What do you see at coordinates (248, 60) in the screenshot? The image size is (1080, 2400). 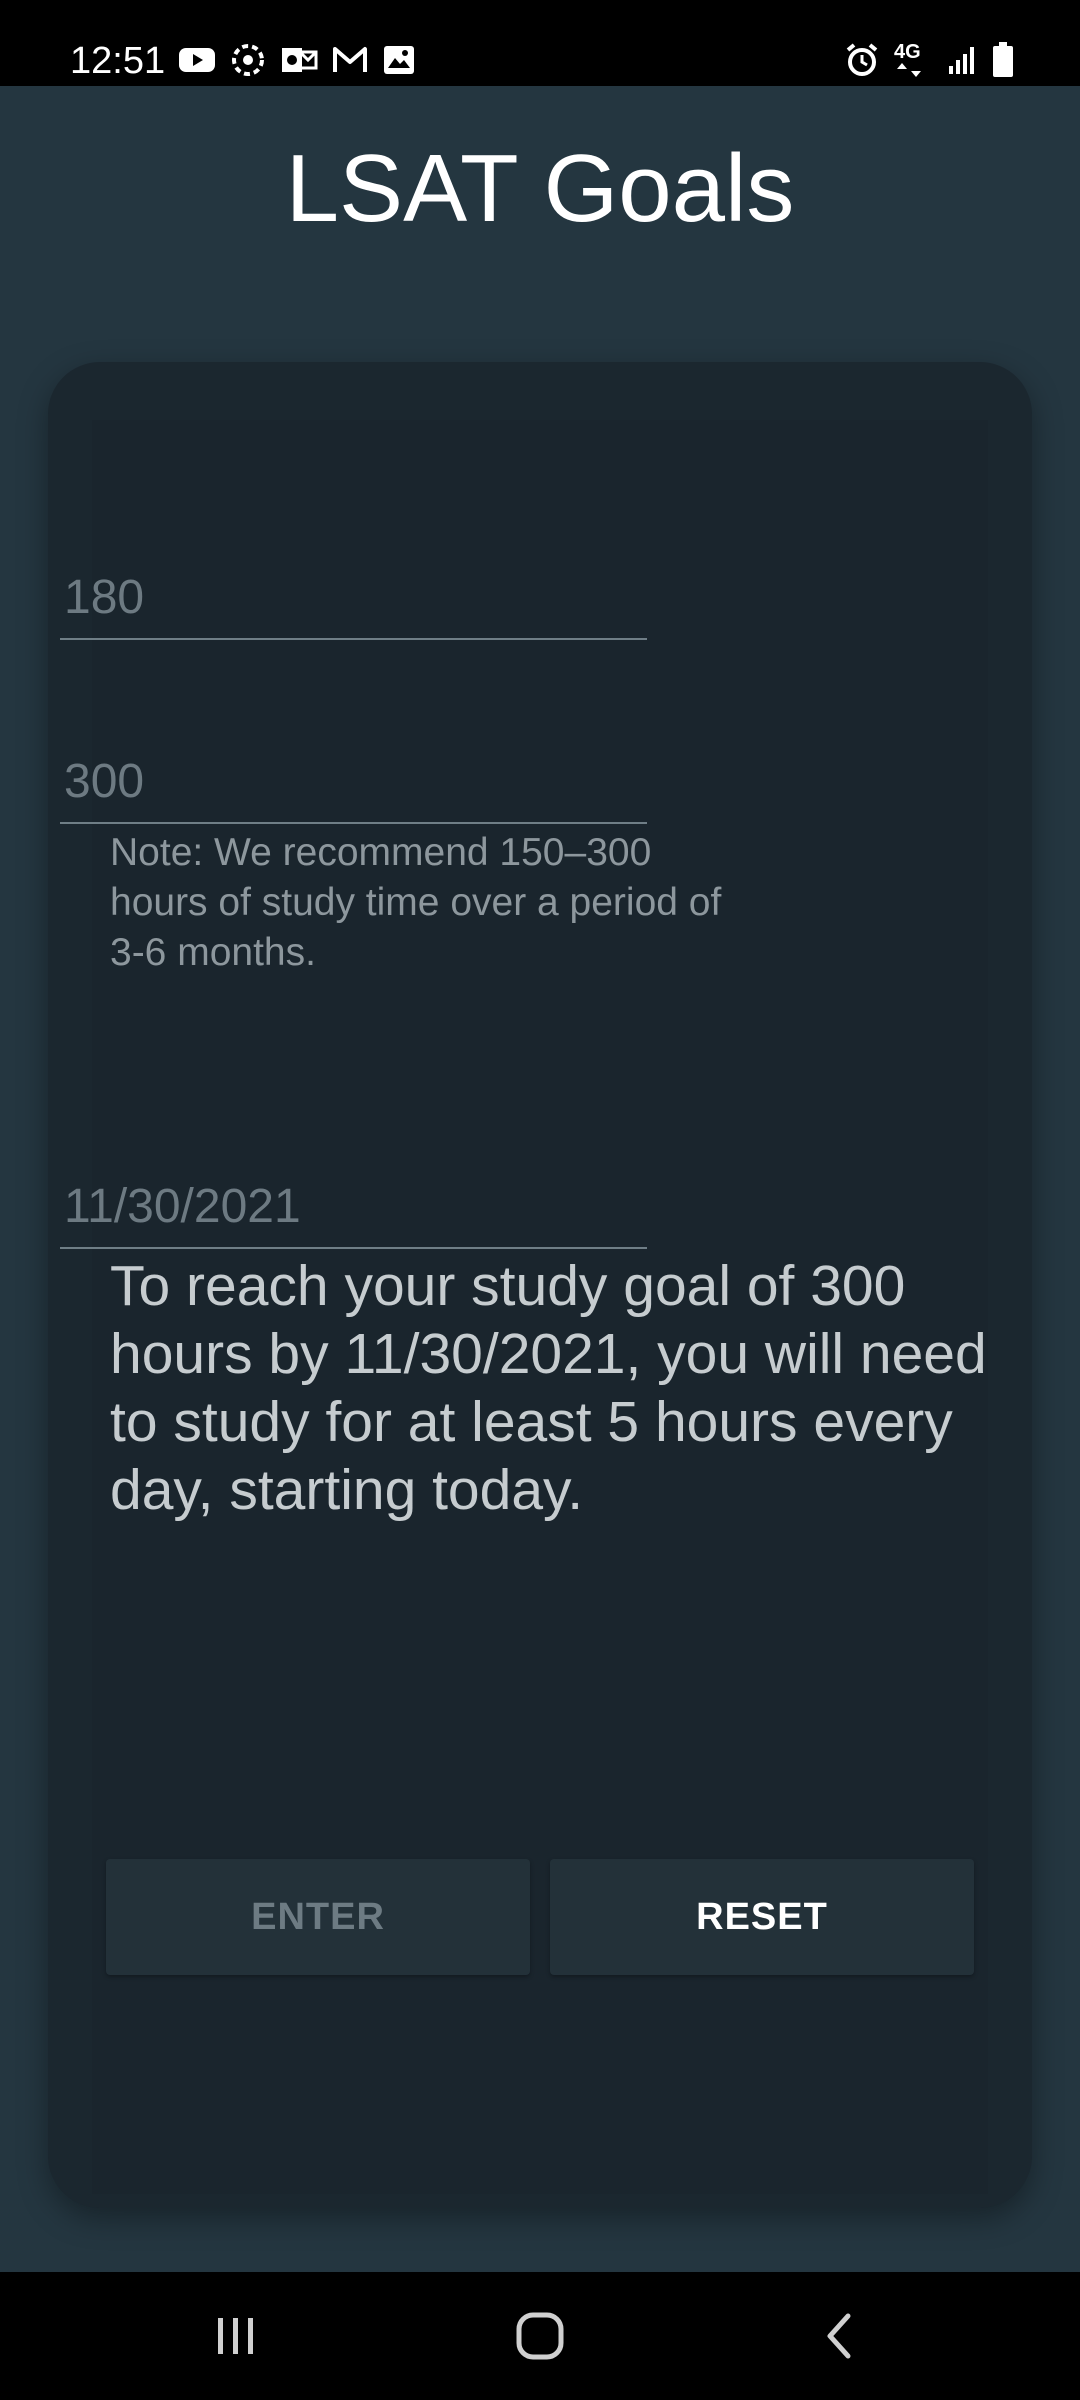 I see `sync-icon` at bounding box center [248, 60].